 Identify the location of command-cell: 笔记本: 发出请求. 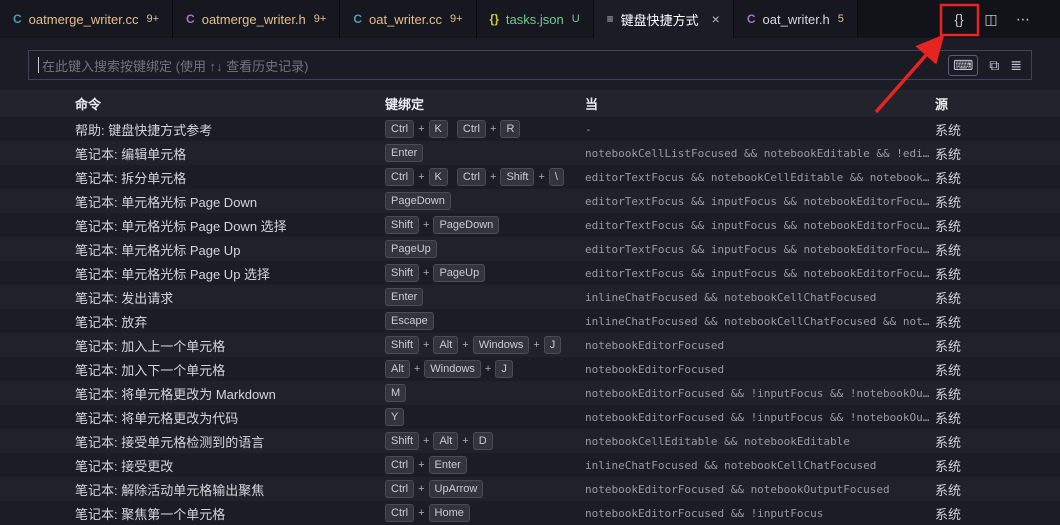
(124, 298).